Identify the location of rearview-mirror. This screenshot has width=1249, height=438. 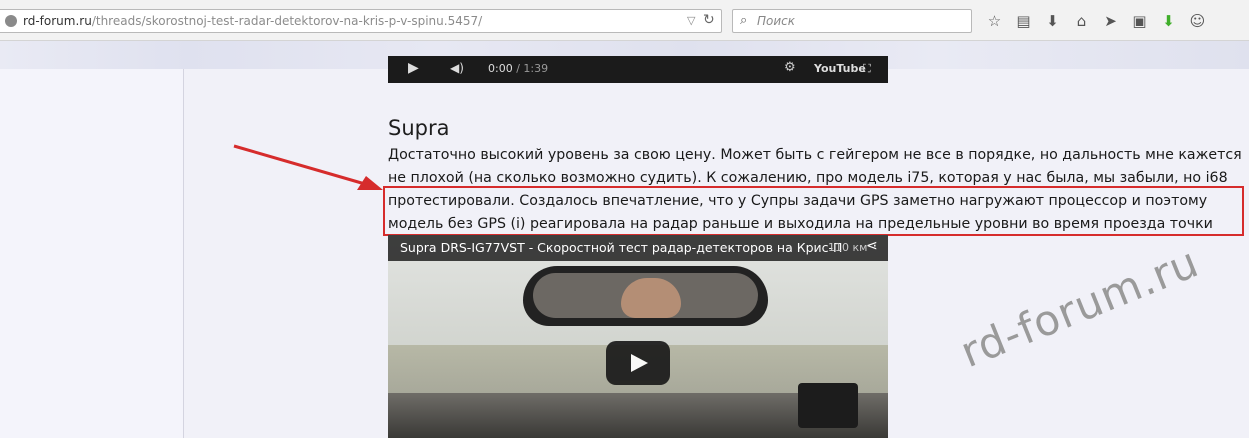
(645, 296).